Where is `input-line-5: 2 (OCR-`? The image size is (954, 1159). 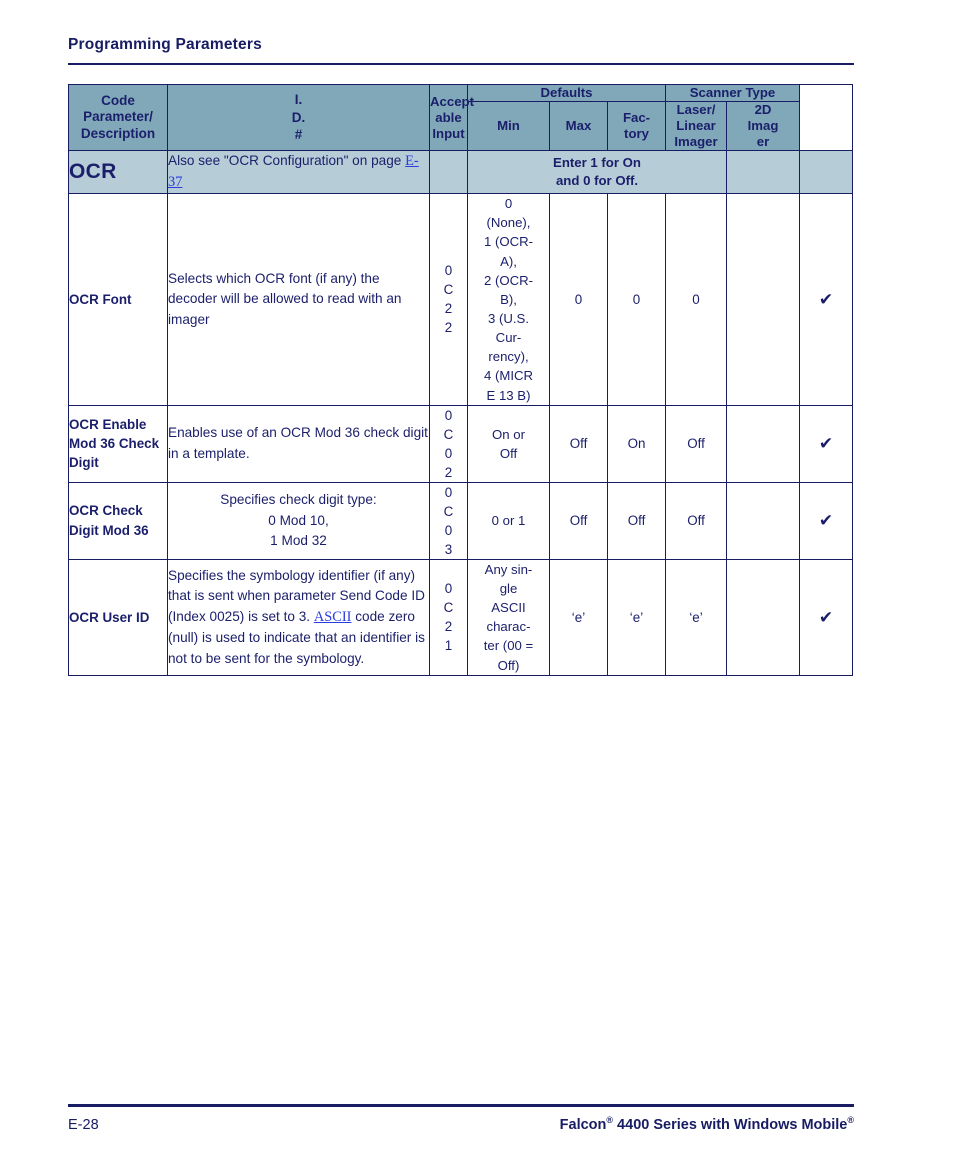 input-line-5: 2 (OCR- is located at coordinates (508, 280).